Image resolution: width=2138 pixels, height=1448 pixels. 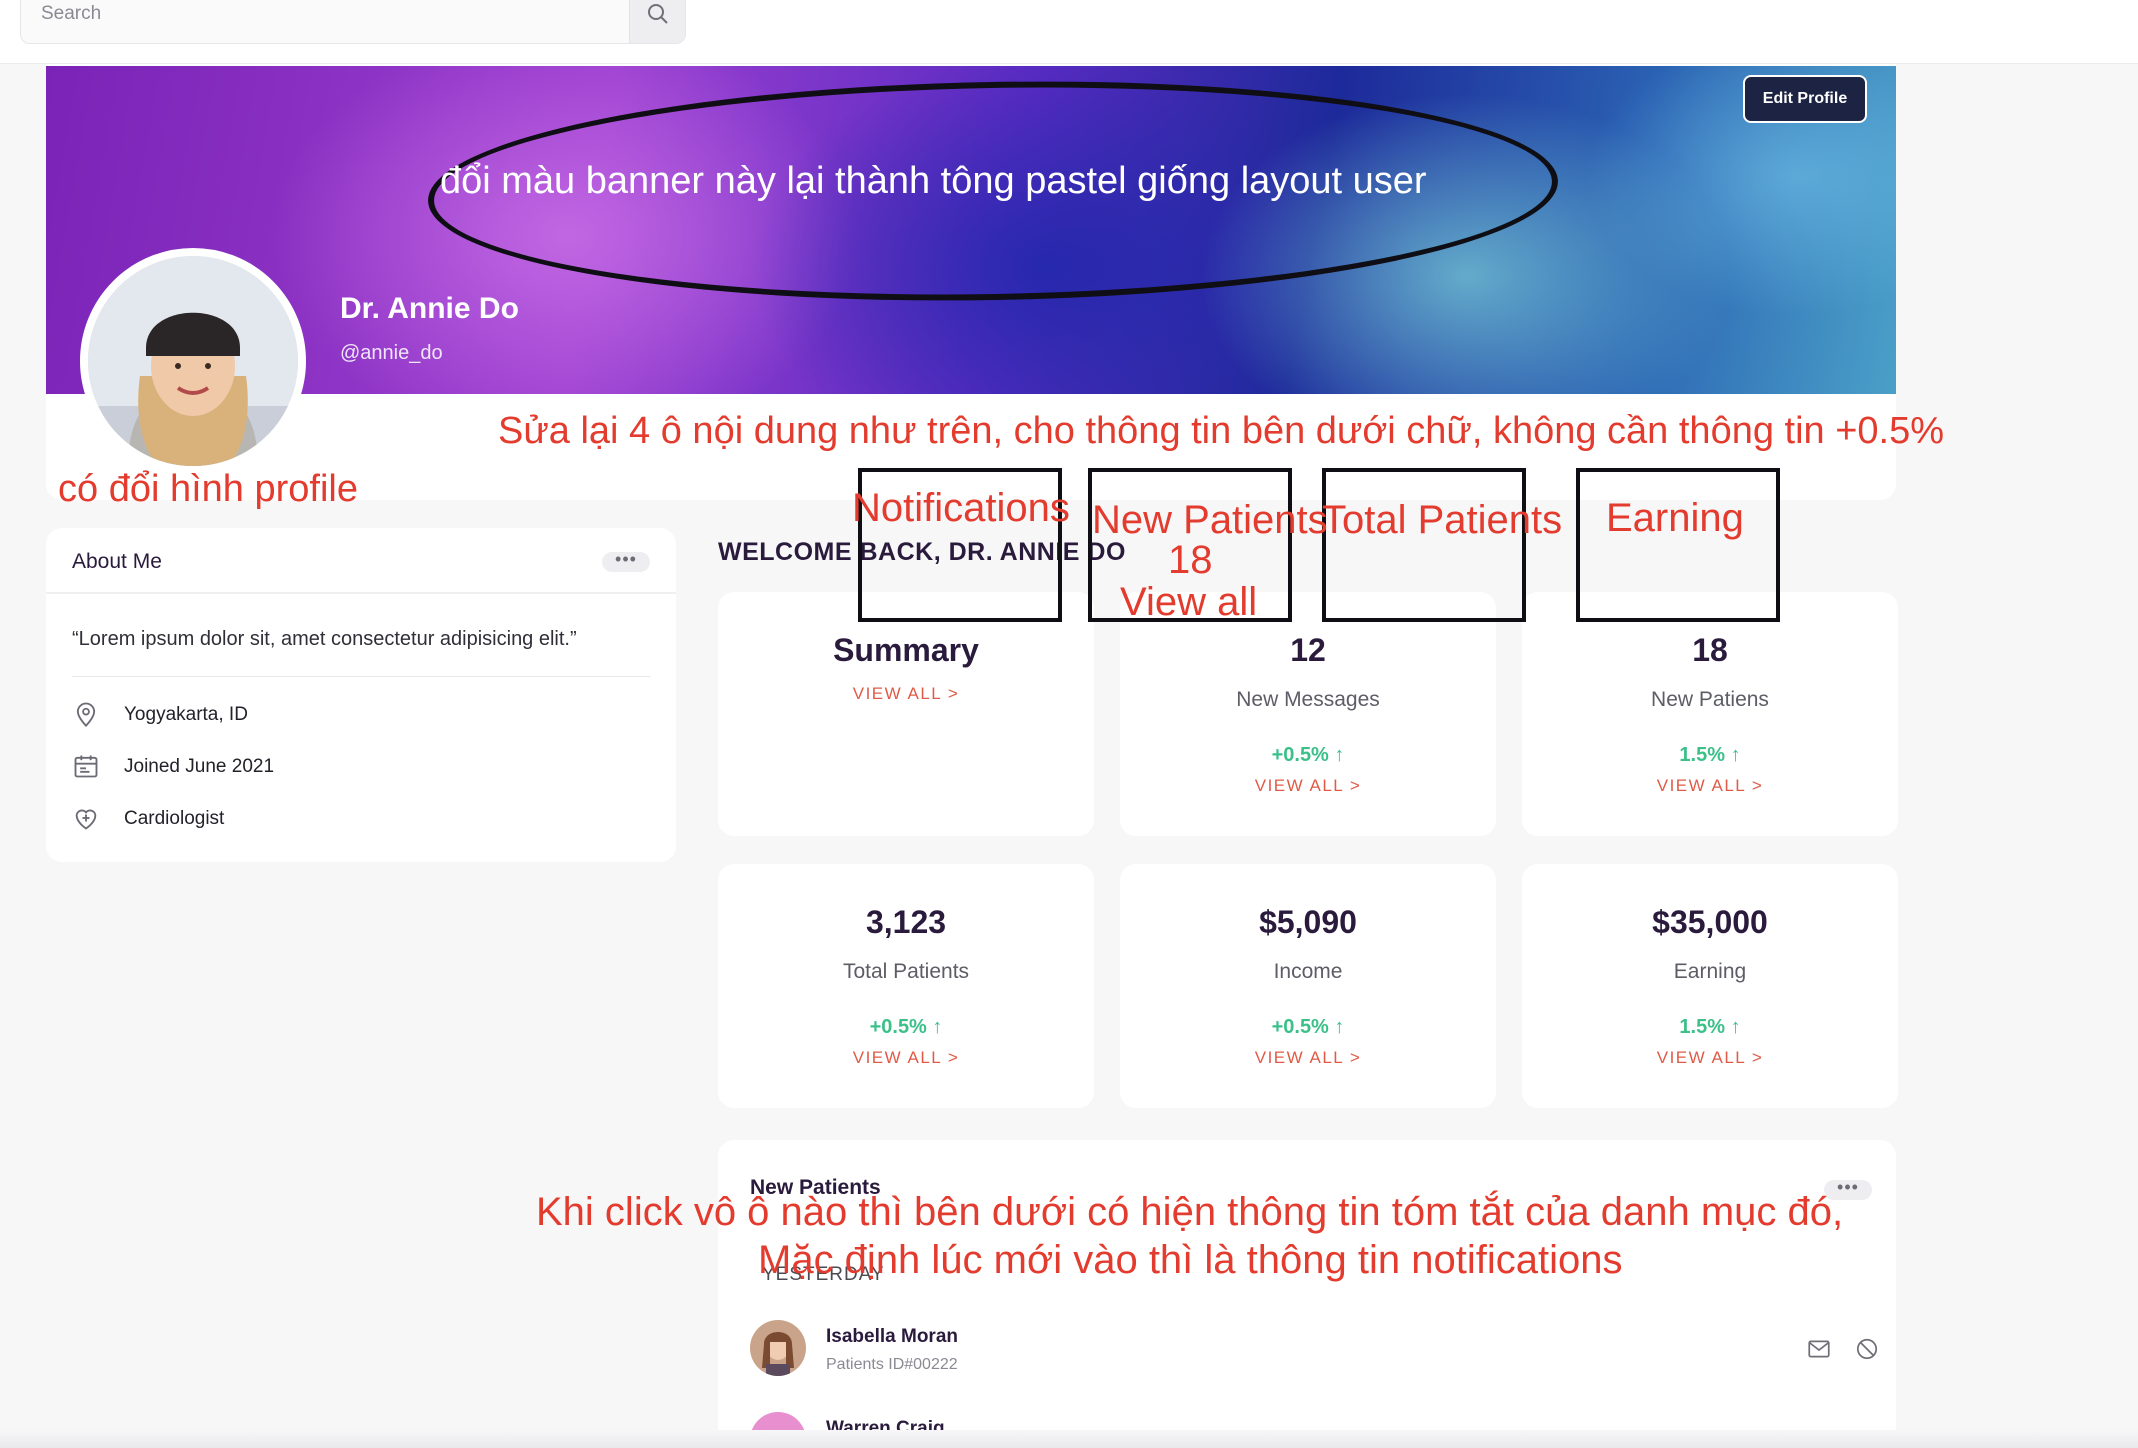 I want to click on patient-photo, so click(x=778, y=1348).